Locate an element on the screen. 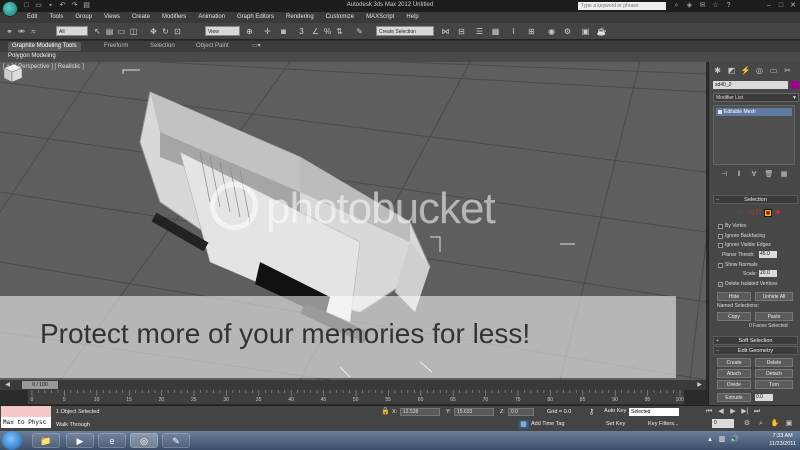 The image size is (800, 450). tab-selection: Selection is located at coordinates (162, 46).